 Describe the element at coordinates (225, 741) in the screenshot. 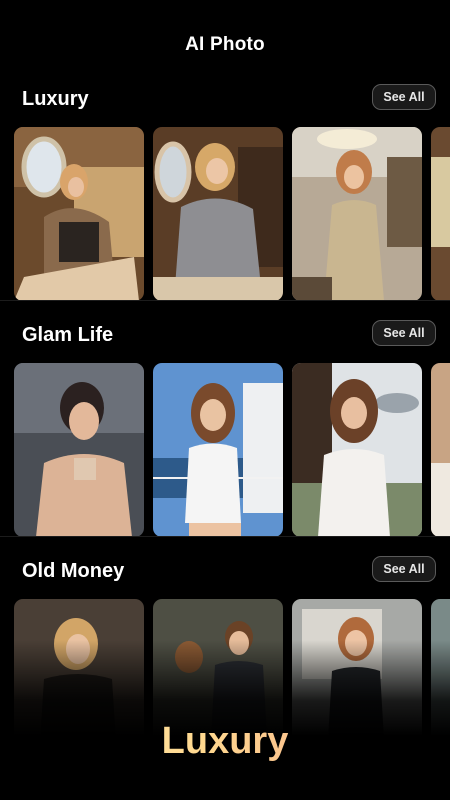

I see `category-caption: Luxury` at that location.